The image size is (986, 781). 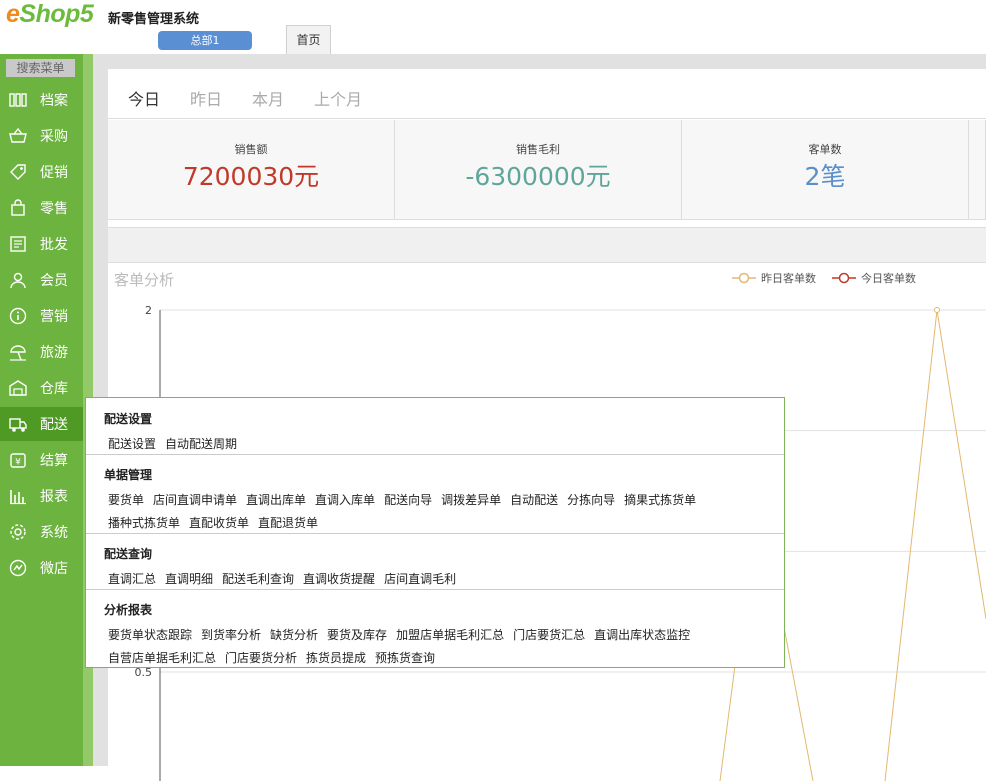 What do you see at coordinates (231, 635) in the screenshot?
I see `flyout-menu-item: 到货率分析` at bounding box center [231, 635].